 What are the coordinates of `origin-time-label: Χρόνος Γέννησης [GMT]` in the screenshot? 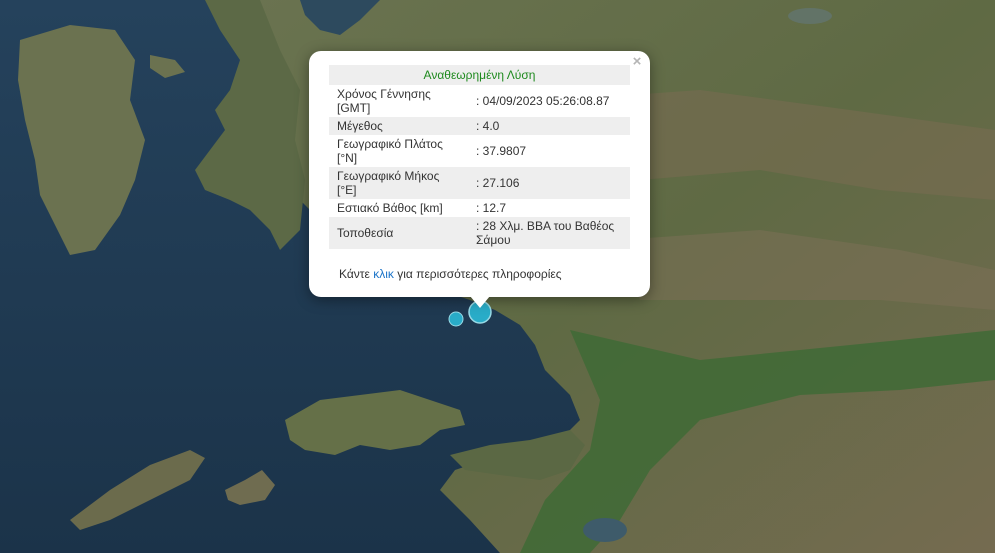 It's located at (384, 101).